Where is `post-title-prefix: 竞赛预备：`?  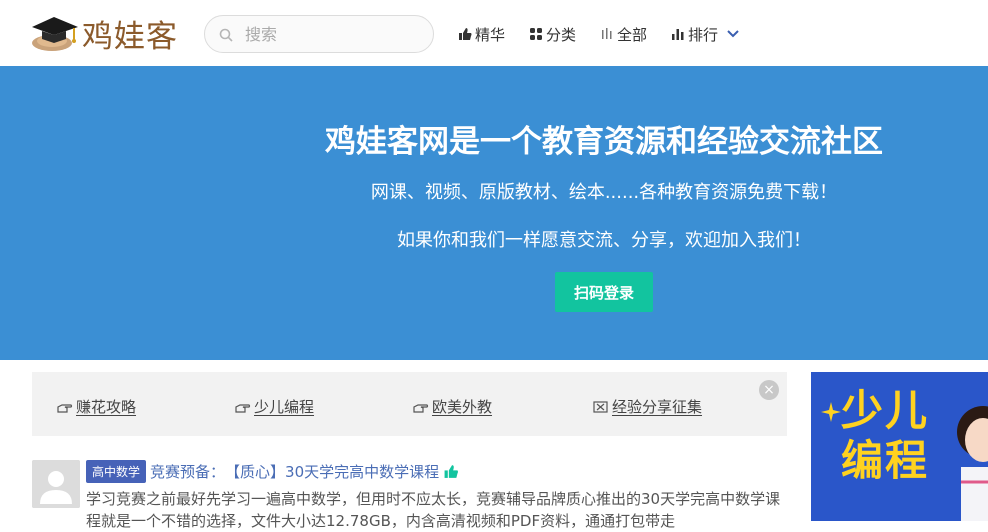
post-title-prefix: 竞赛预备： is located at coordinates (188, 472).